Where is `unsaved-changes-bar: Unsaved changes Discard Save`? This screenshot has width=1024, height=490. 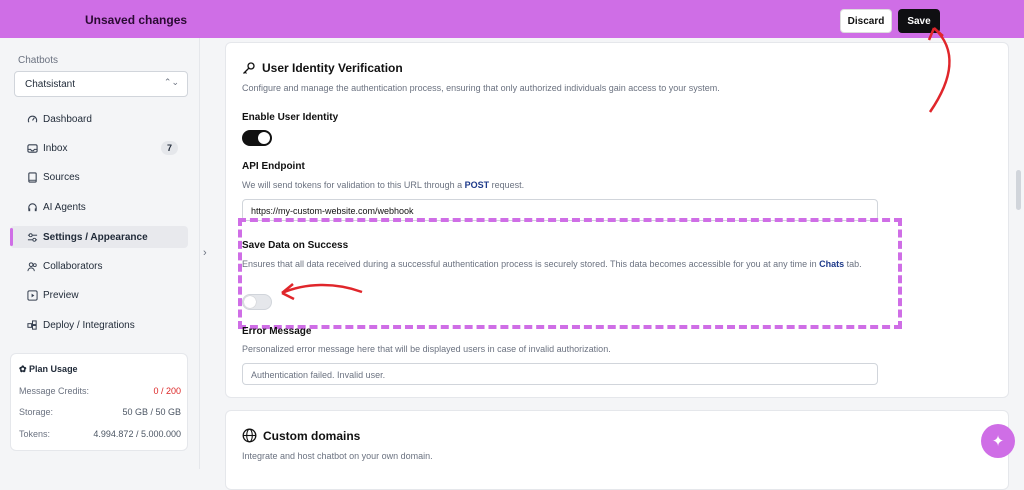
unsaved-changes-bar: Unsaved changes Discard Save is located at coordinates (512, 19).